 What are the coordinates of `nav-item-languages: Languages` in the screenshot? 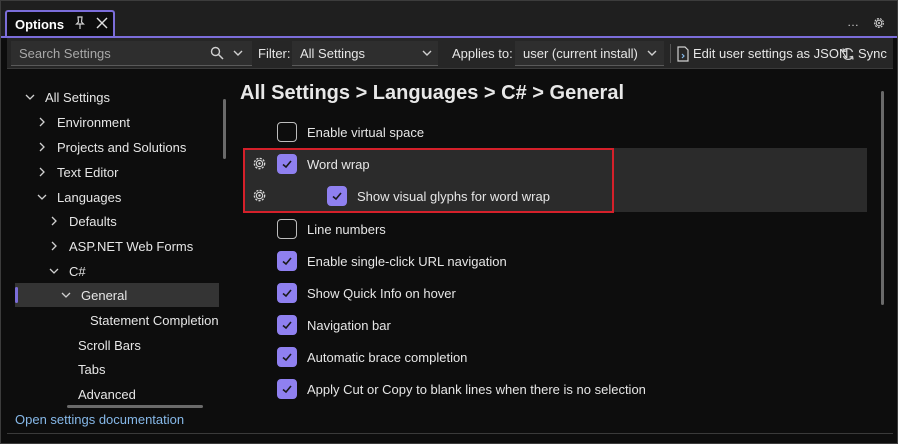 It's located at (79, 197).